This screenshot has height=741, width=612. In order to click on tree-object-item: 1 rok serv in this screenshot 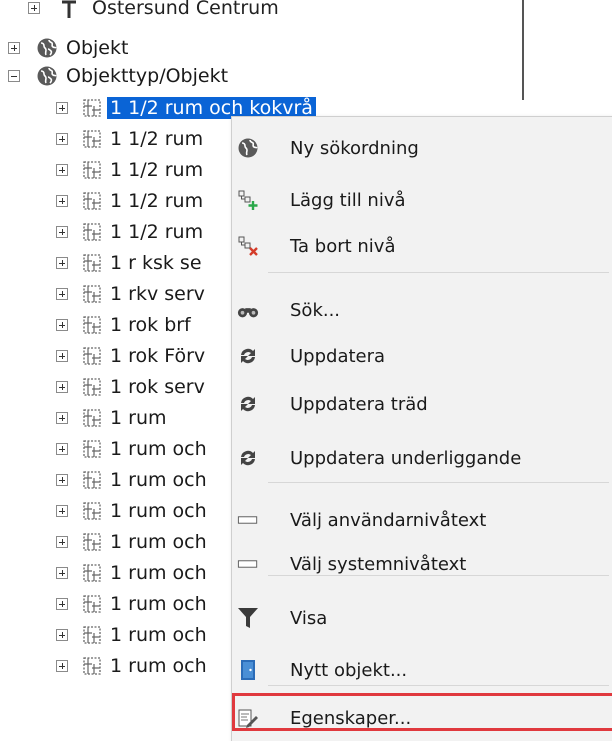, I will do `click(130, 387)`.